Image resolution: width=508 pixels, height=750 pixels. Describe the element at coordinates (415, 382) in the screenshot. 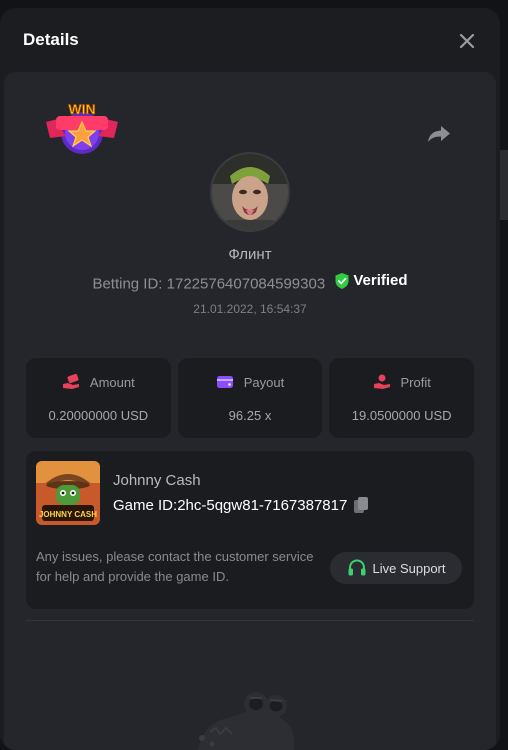

I see `stat-profit-label: Profit` at that location.